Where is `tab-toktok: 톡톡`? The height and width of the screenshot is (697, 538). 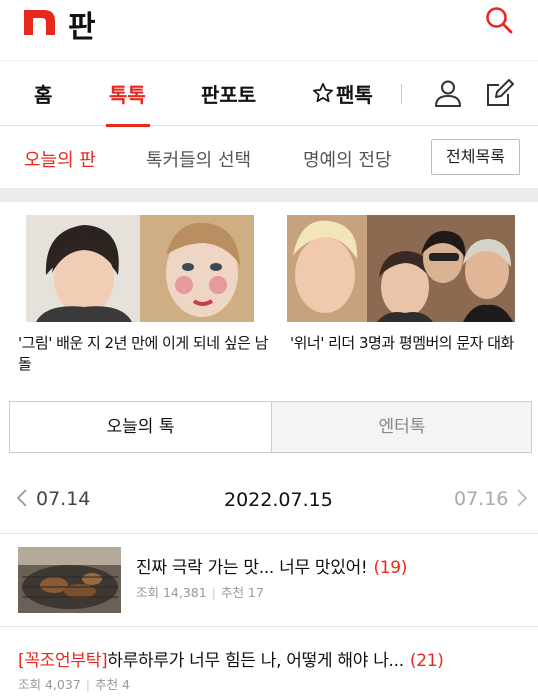
tab-toktok: 톡톡 is located at coordinates (127, 93).